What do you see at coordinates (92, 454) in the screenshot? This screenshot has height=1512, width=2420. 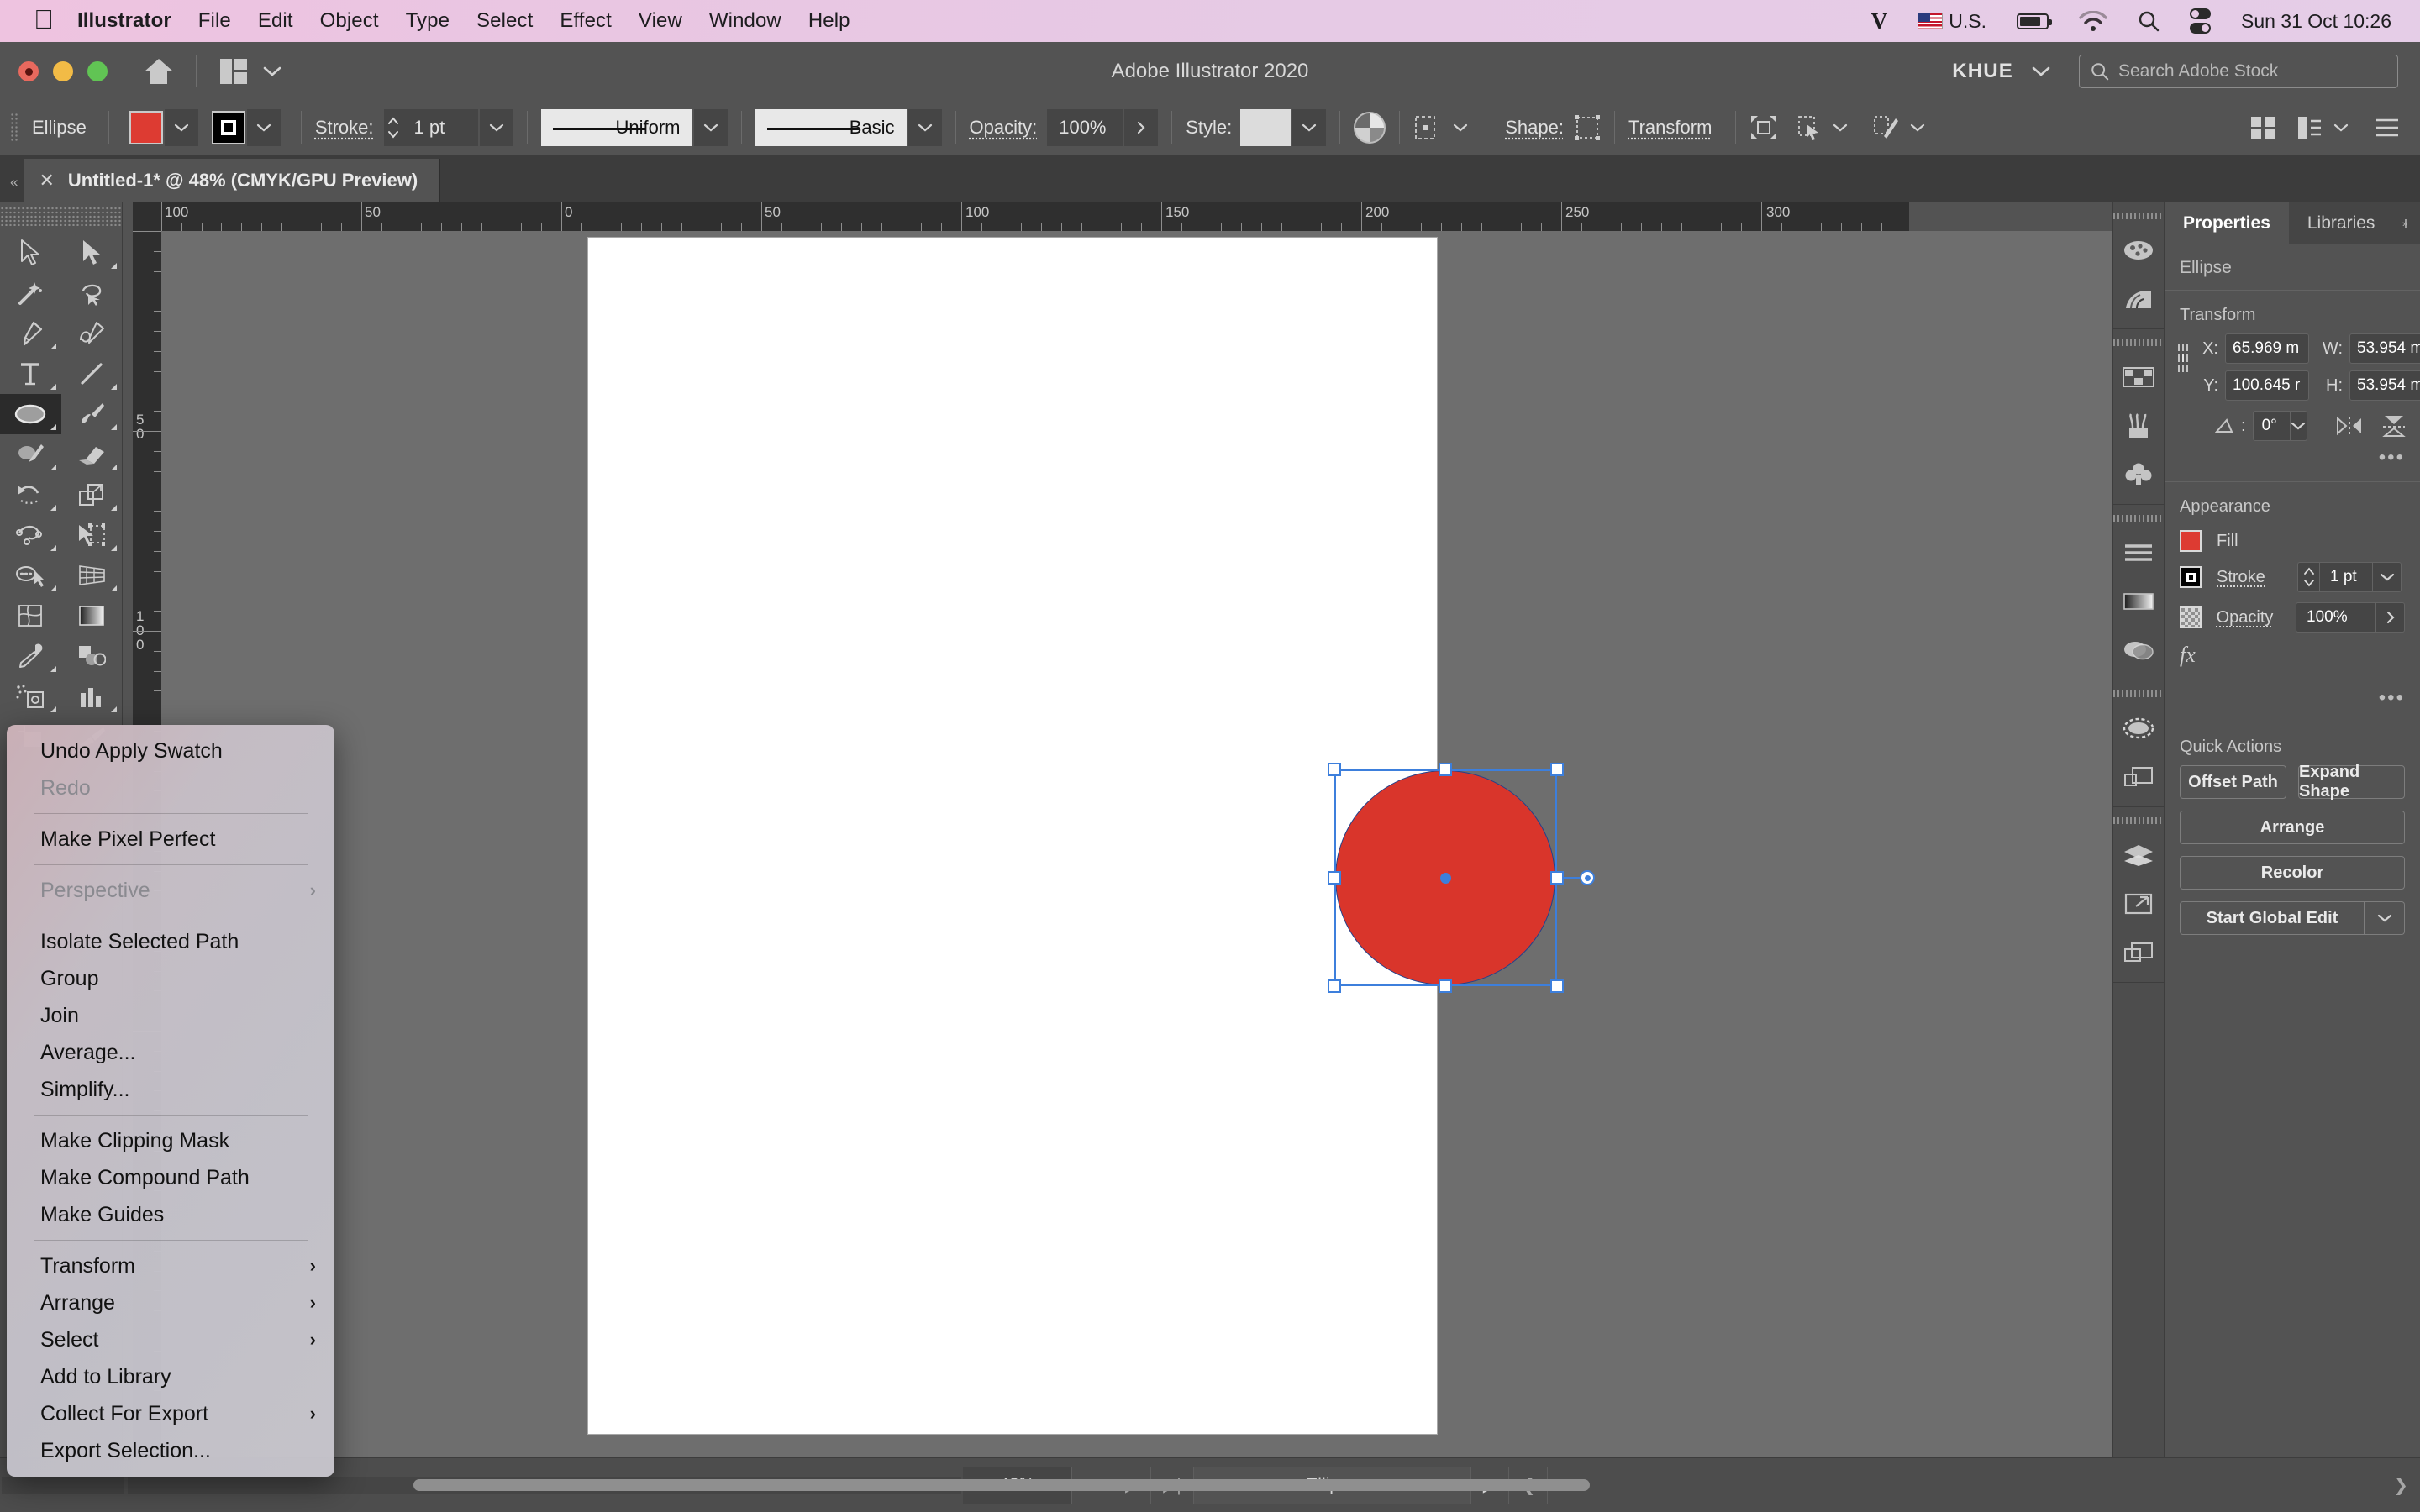 I see `eraser-tool` at bounding box center [92, 454].